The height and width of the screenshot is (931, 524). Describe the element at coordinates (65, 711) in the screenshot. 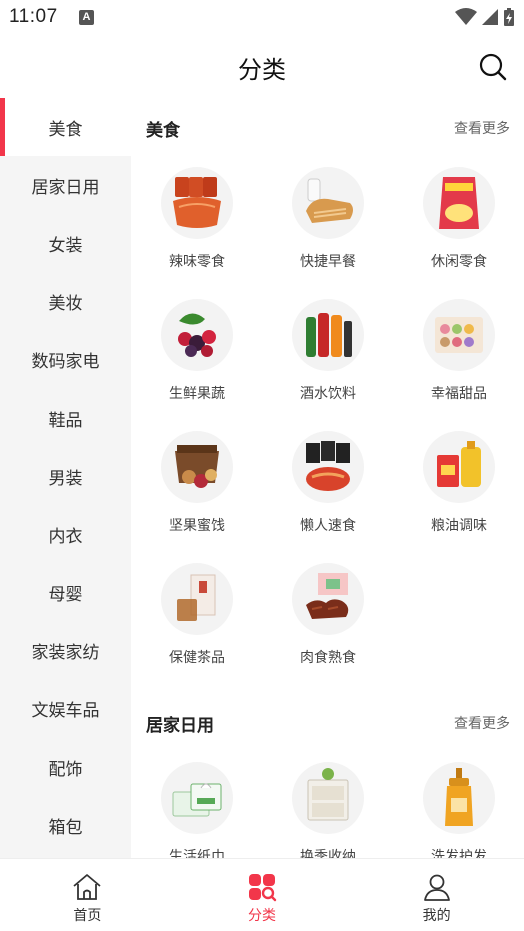

I see `sidebar-item-label: 文娱车品` at that location.